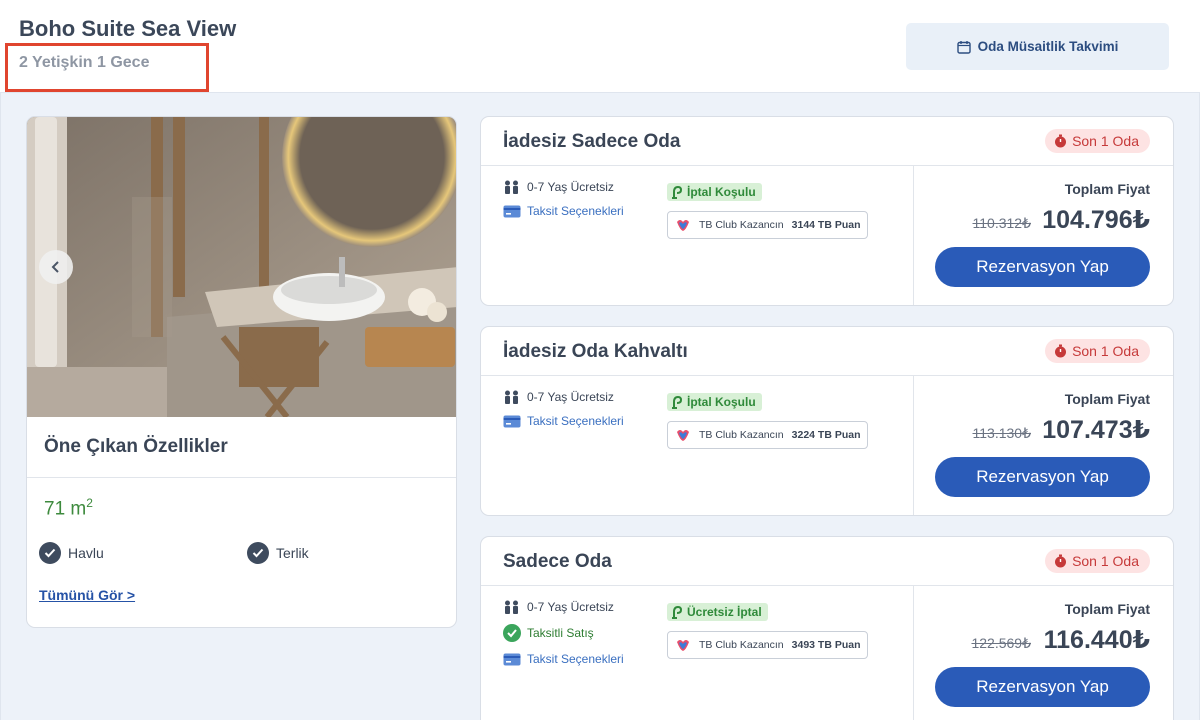 Image resolution: width=1200 pixels, height=720 pixels. What do you see at coordinates (1001, 643) in the screenshot?
I see `old-price: 122.569₺` at bounding box center [1001, 643].